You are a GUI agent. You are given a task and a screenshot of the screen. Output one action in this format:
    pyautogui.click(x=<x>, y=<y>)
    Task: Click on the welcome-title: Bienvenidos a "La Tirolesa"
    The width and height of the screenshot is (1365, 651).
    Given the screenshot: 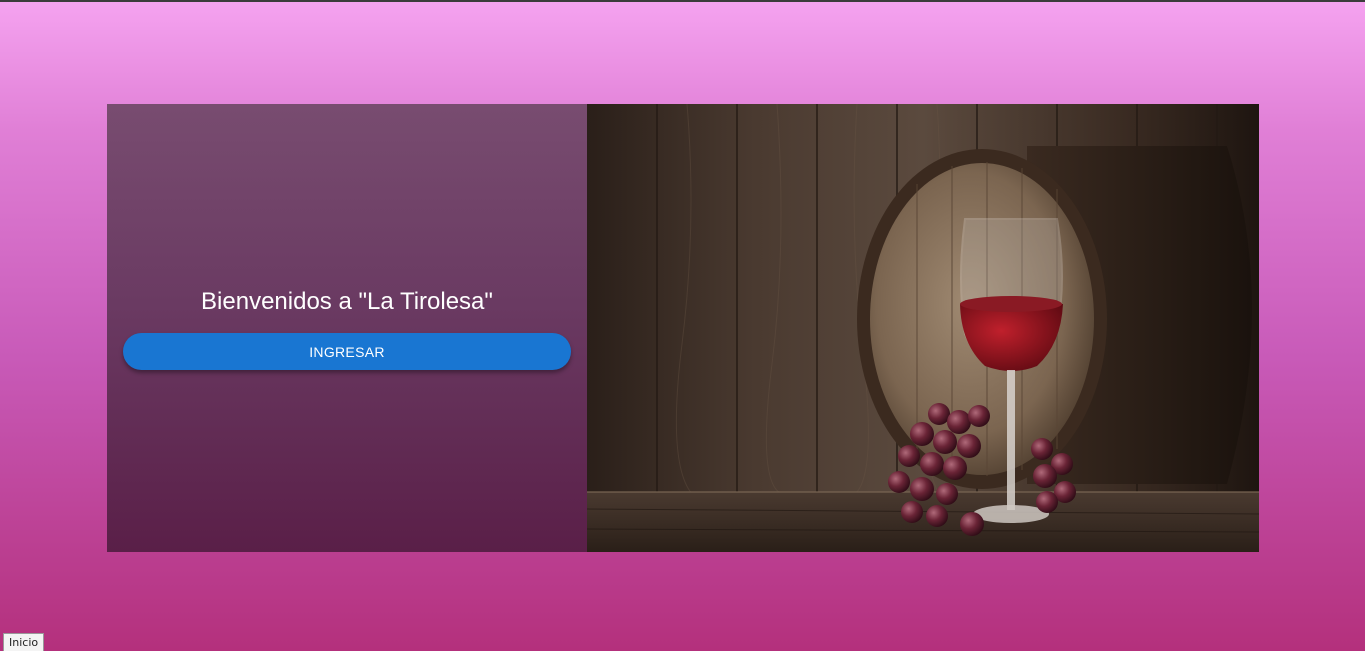 What is the action you would take?
    pyautogui.click(x=347, y=301)
    